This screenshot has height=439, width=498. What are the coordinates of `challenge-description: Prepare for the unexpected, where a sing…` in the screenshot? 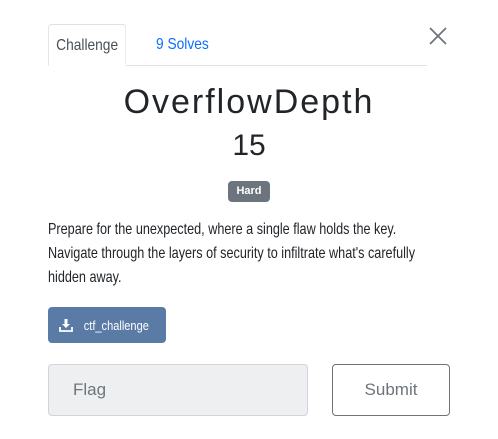 It's located at (245, 254).